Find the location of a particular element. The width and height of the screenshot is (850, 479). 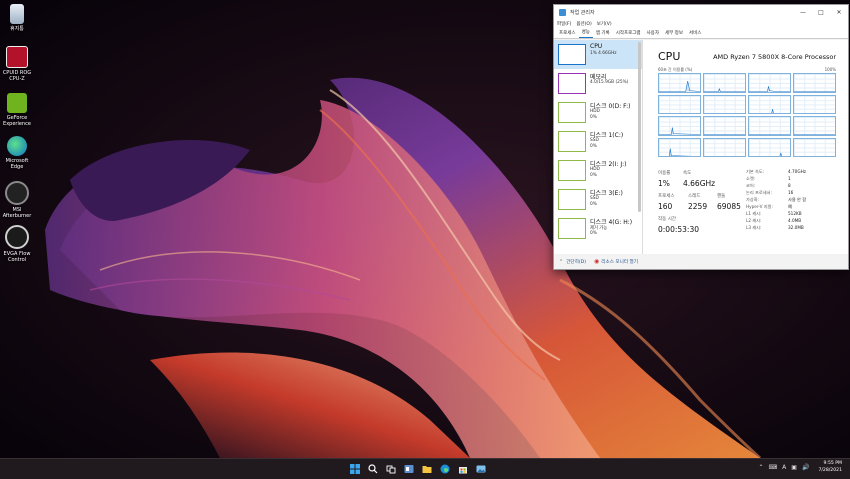

cpu-thumbnail is located at coordinates (572, 54).